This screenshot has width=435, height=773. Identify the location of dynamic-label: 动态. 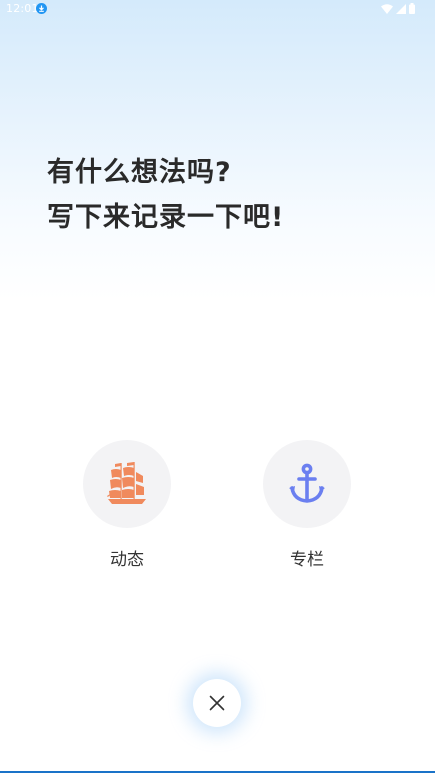
(127, 560).